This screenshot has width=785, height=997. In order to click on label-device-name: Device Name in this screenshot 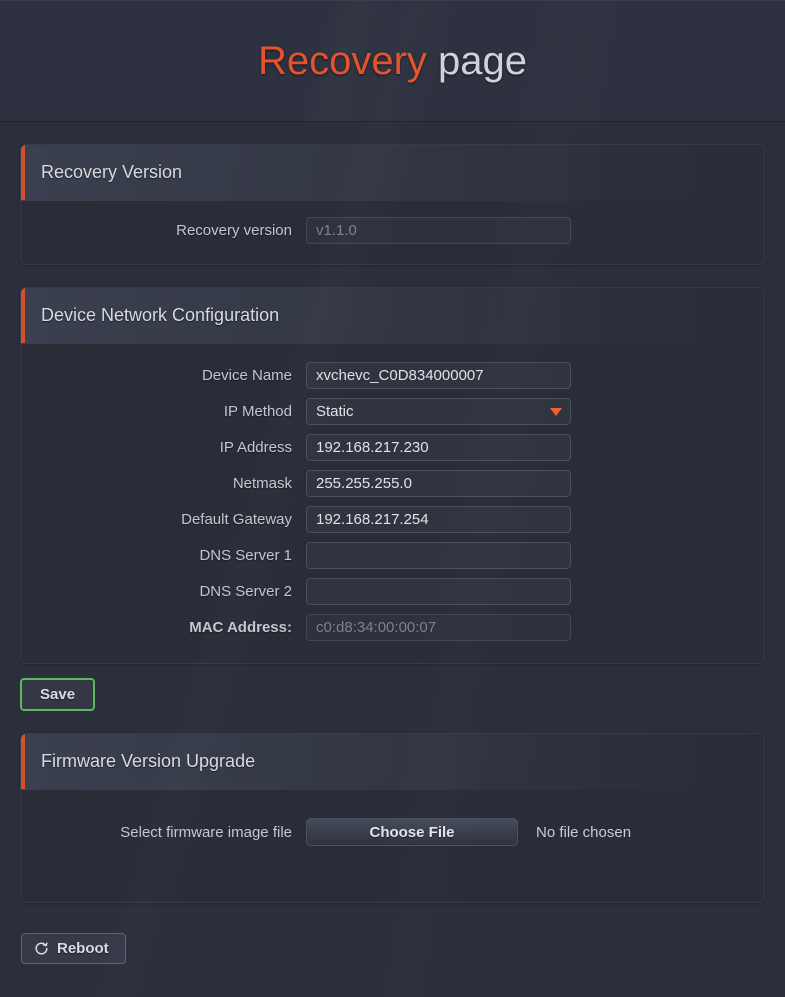, I will do `click(246, 375)`.